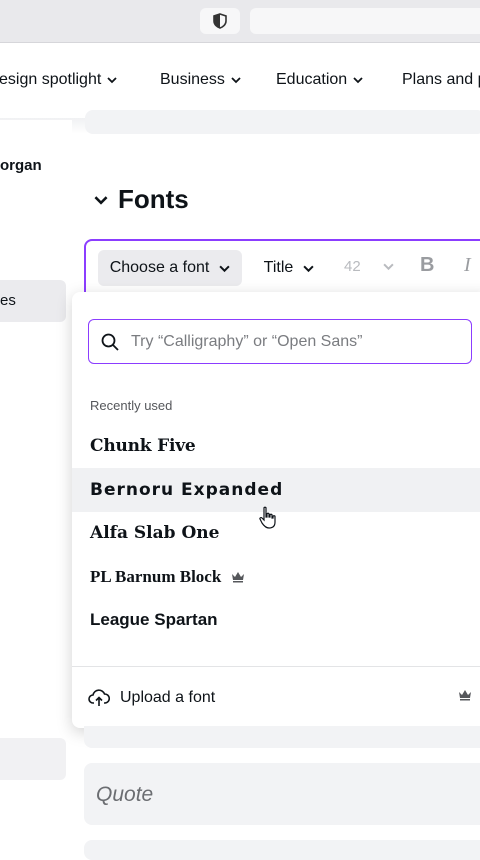 This screenshot has height=860, width=480. I want to click on quote-placeholder: Quote, so click(125, 794).